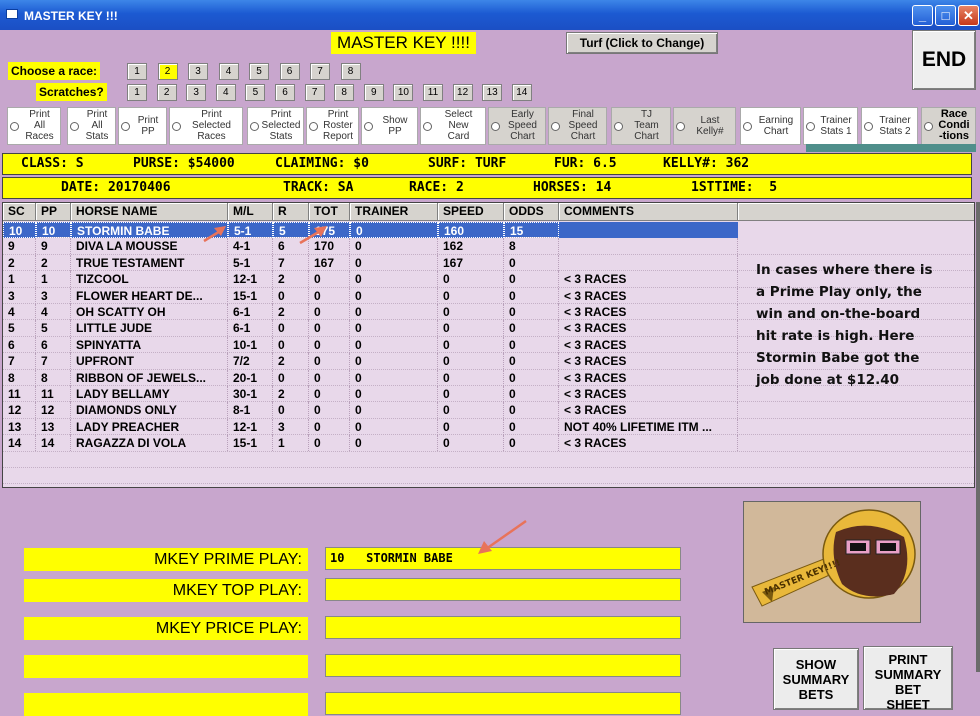  I want to click on scratch-button-7: 7, so click(314, 92).